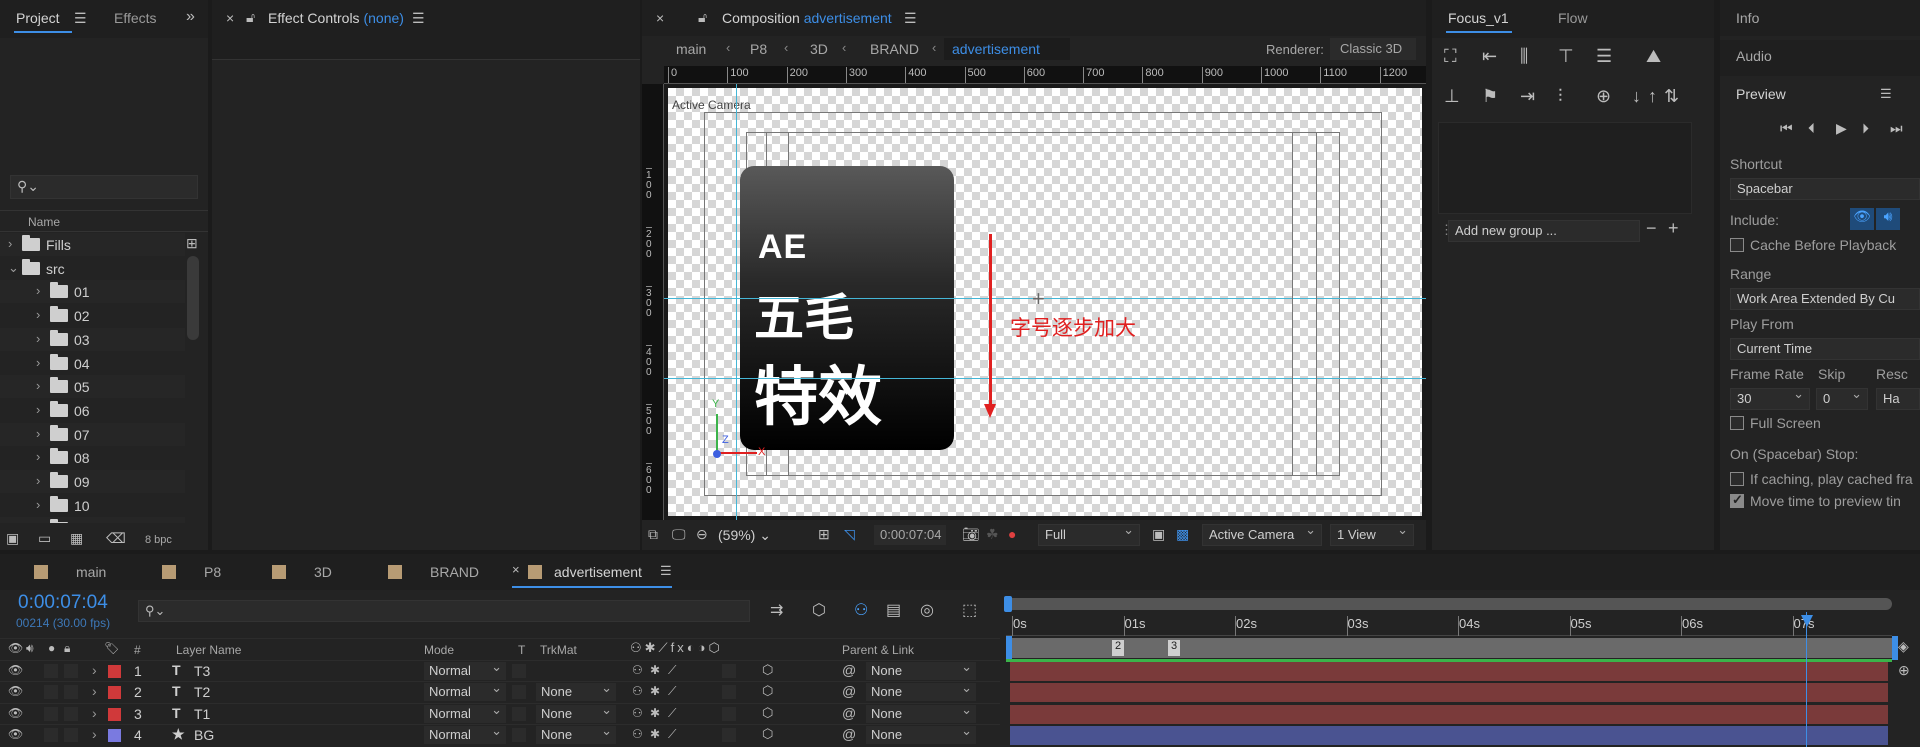 The height and width of the screenshot is (747, 1920). I want to click on move-down-icon: ↓, so click(1636, 96).